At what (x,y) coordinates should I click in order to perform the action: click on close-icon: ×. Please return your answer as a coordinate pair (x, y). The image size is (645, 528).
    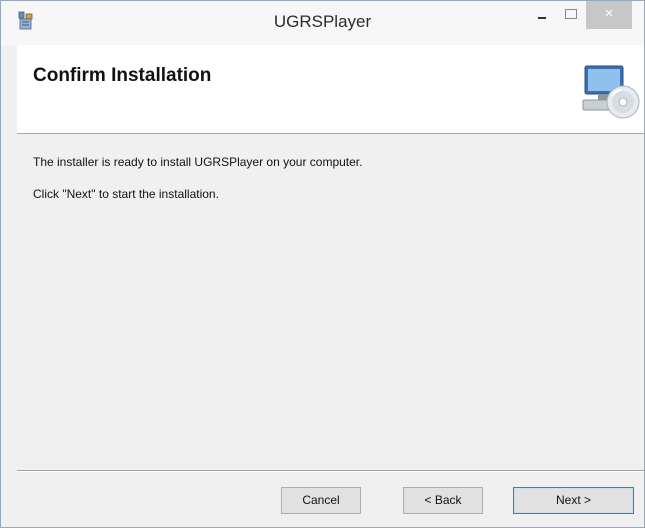
    Looking at the image, I should click on (609, 13).